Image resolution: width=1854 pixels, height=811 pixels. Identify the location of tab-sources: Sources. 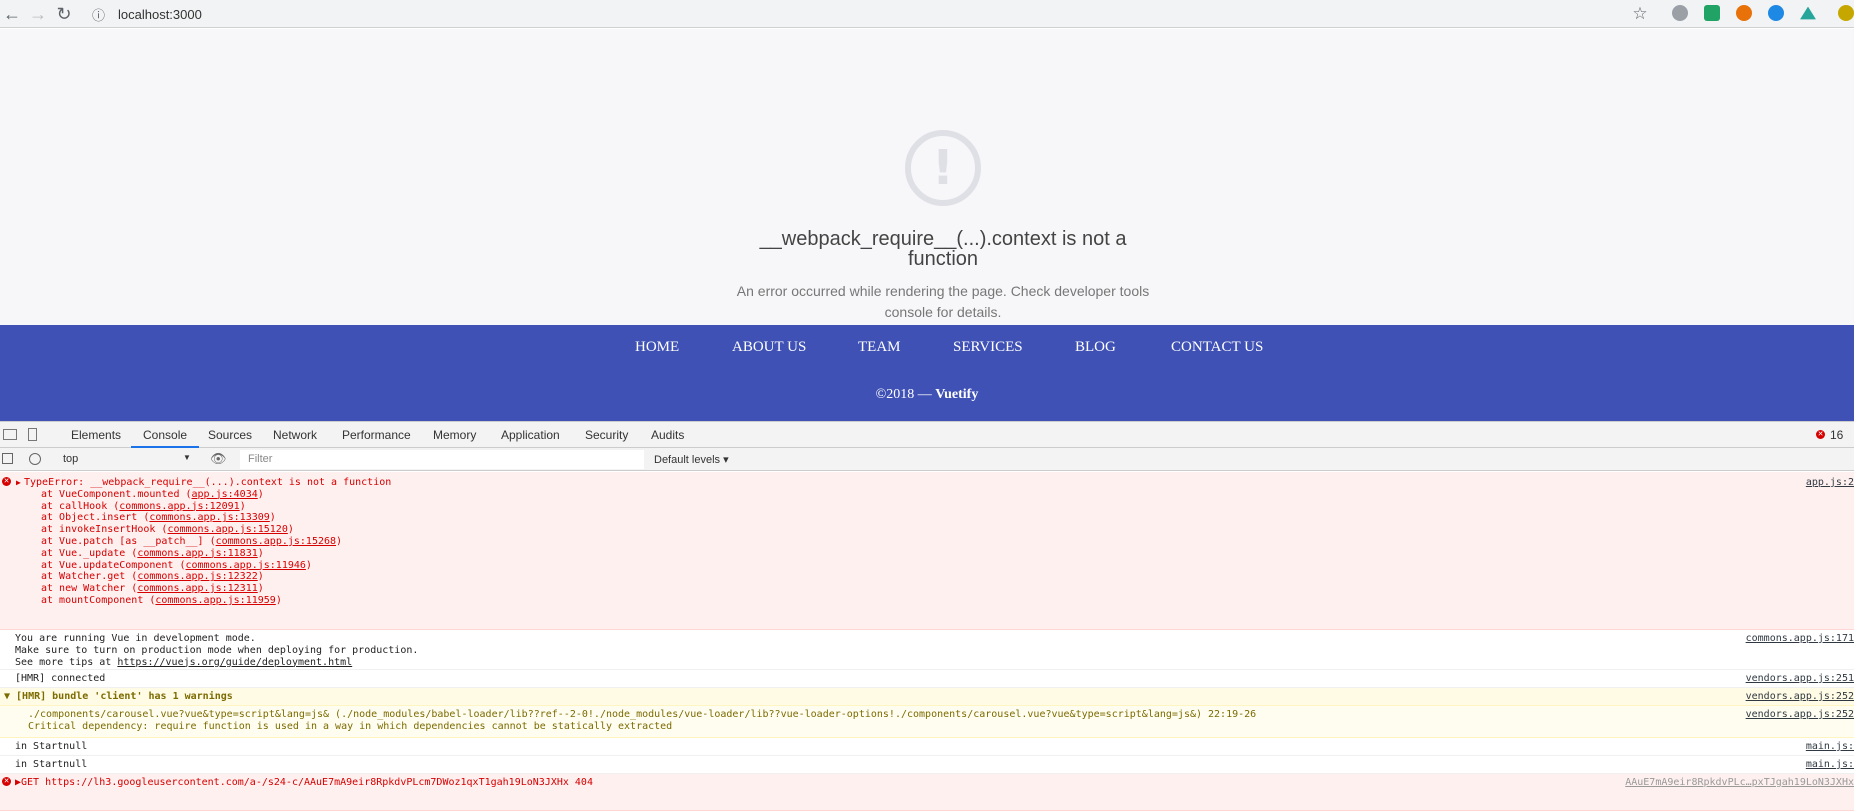
(230, 435).